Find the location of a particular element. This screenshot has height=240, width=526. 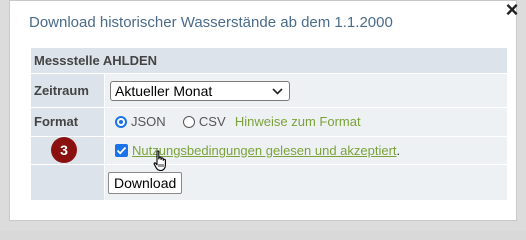

zeitraum-select: Aktueller Monat is located at coordinates (200, 92).